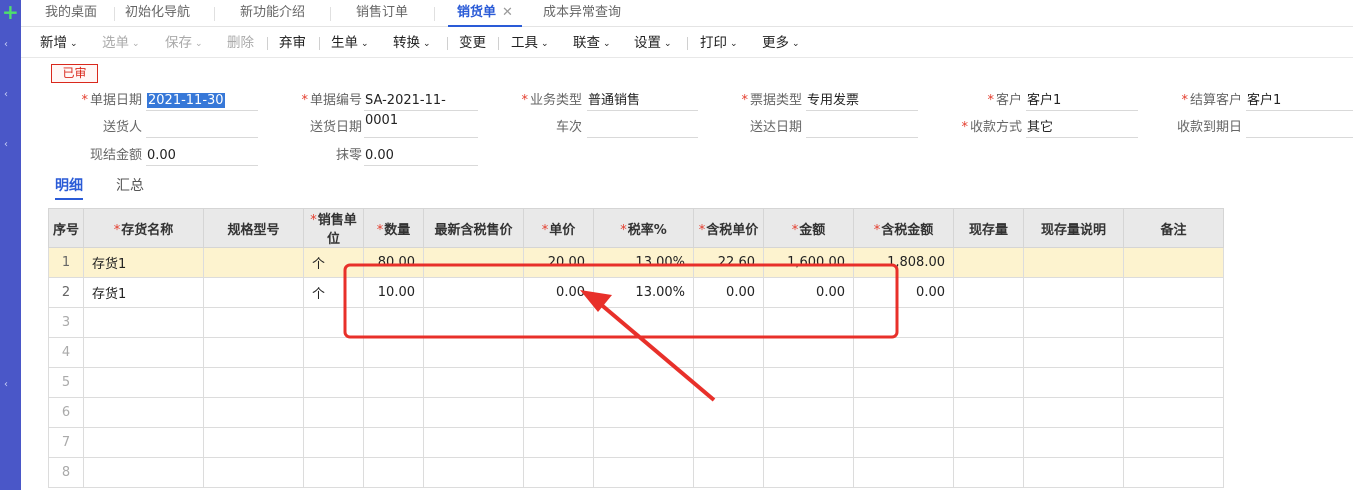 Image resolution: width=1353 pixels, height=490 pixels. What do you see at coordinates (184, 43) in the screenshot?
I see `save-button: 保存 ⌄` at bounding box center [184, 43].